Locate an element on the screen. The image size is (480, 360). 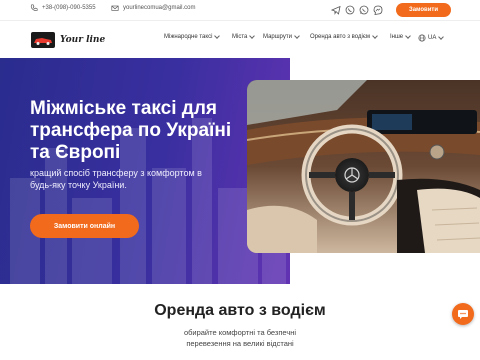
nav-item-routes: Маршрути is located at coordinates (281, 36).